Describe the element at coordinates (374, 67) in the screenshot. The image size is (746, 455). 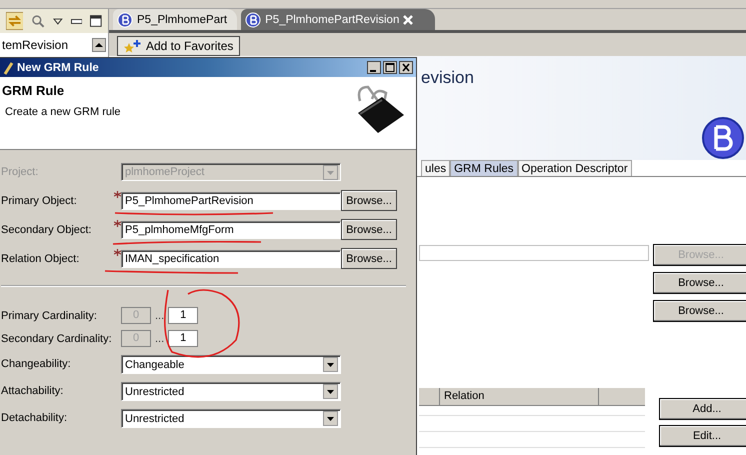
I see `minimize-button-icon` at that location.